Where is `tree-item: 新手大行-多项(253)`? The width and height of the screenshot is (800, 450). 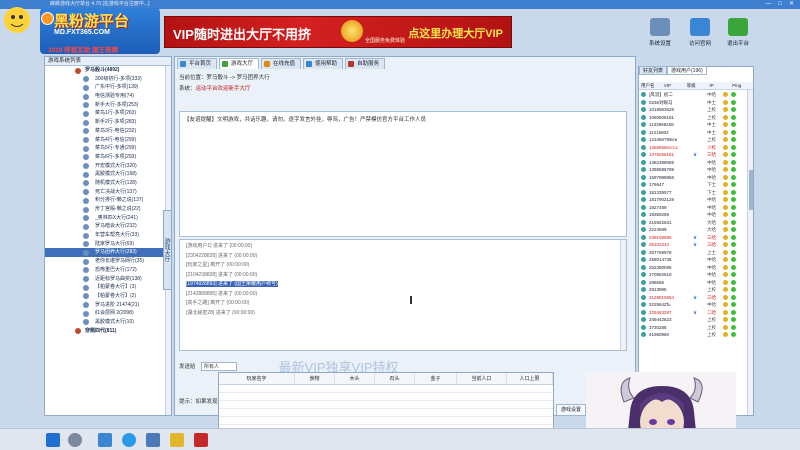
tree-item: 新手大行-多项(253) is located at coordinates (108, 105).